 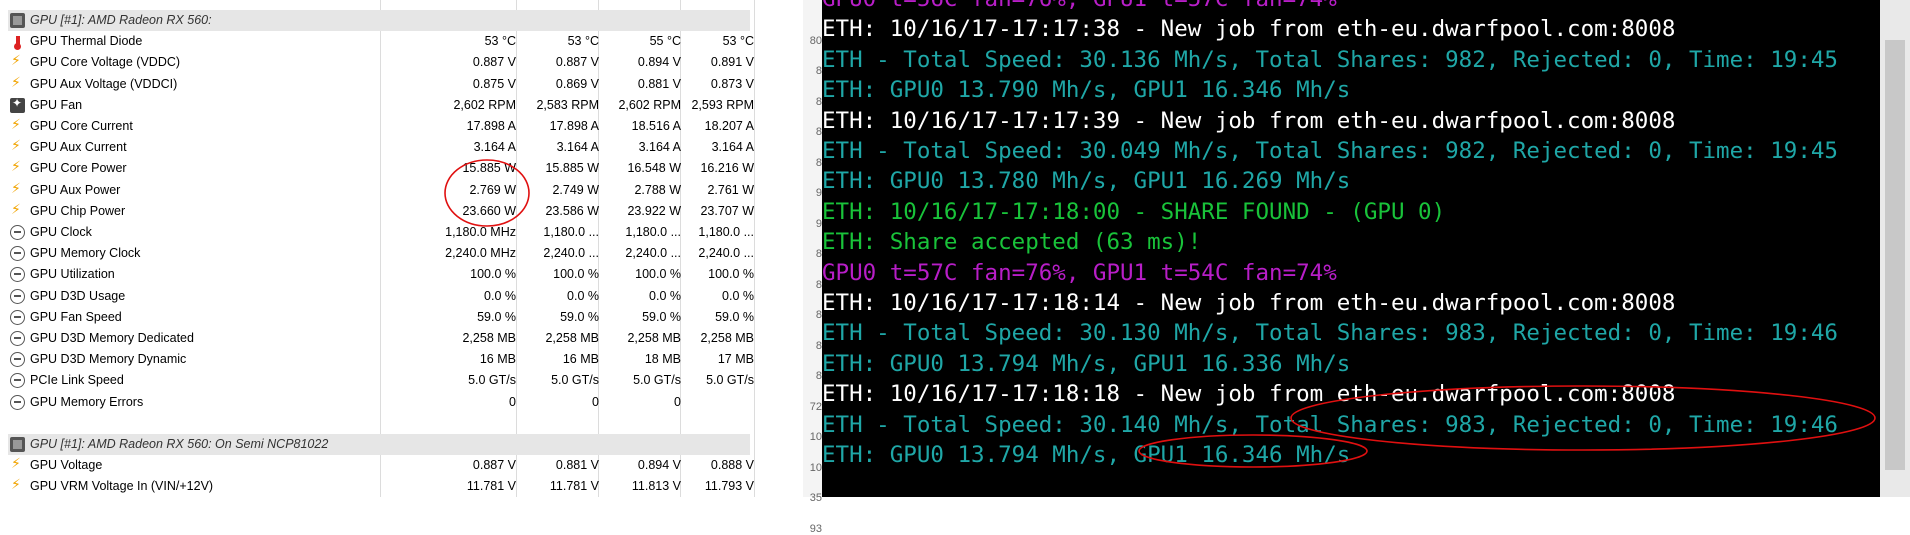 What do you see at coordinates (572, 210) in the screenshot?
I see `minimum-value: 23.586 W` at bounding box center [572, 210].